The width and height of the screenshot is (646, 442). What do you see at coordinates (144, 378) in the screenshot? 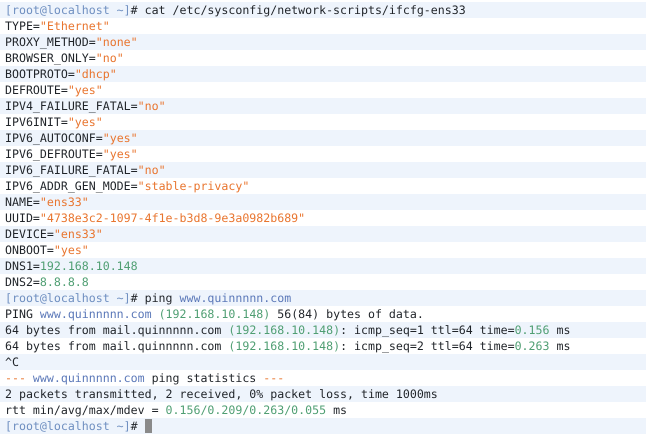
I see `terminal-line: --- www.quinnnnn.com ping statistics ---` at bounding box center [144, 378].